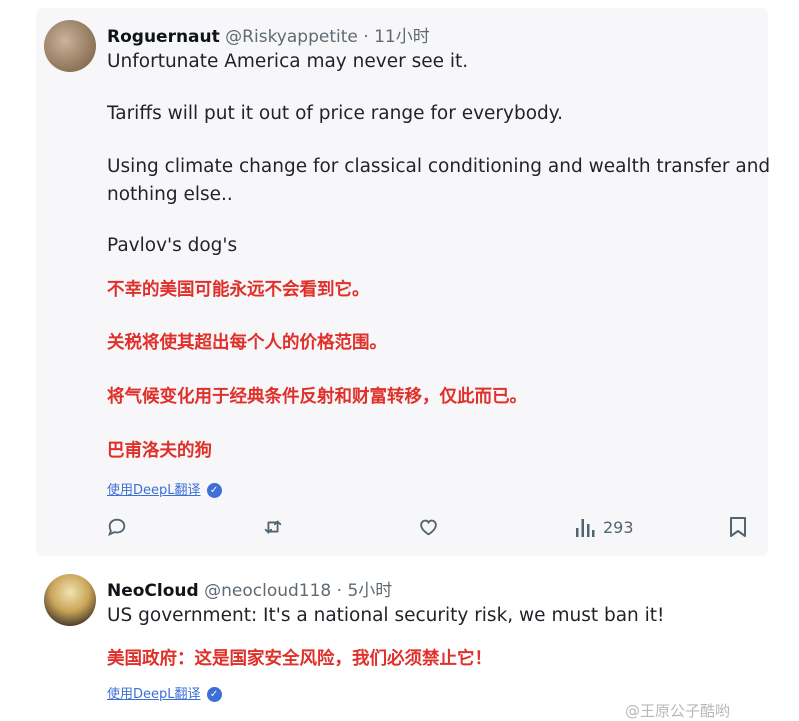 Image resolution: width=799 pixels, height=721 pixels. What do you see at coordinates (170, 194) in the screenshot?
I see `tweet-text-line: nothing else..` at bounding box center [170, 194].